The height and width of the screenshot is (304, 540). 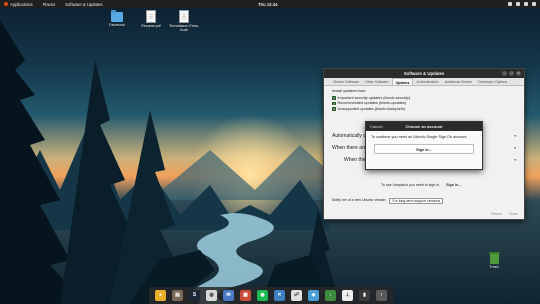 What do you see at coordinates (513, 214) in the screenshot?
I see `close-button: Close` at bounding box center [513, 214].